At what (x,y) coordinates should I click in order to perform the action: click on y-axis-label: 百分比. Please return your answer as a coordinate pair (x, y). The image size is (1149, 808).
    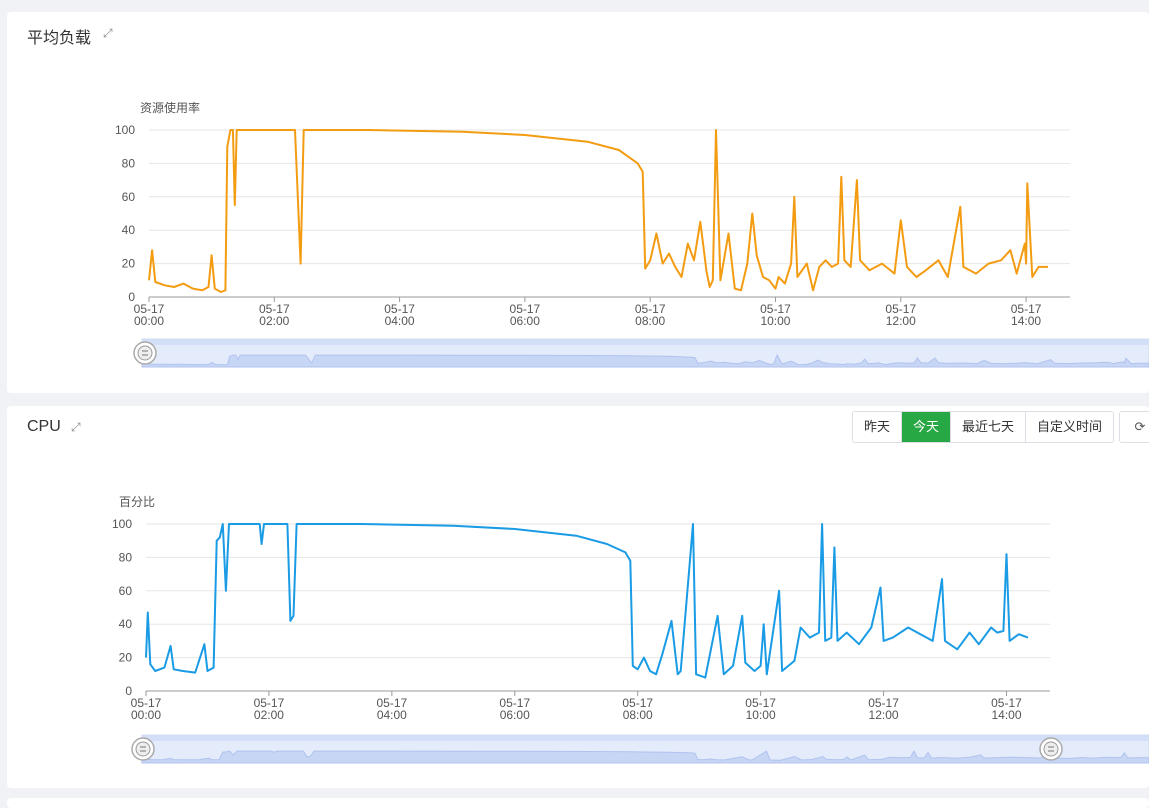
    Looking at the image, I should click on (137, 502).